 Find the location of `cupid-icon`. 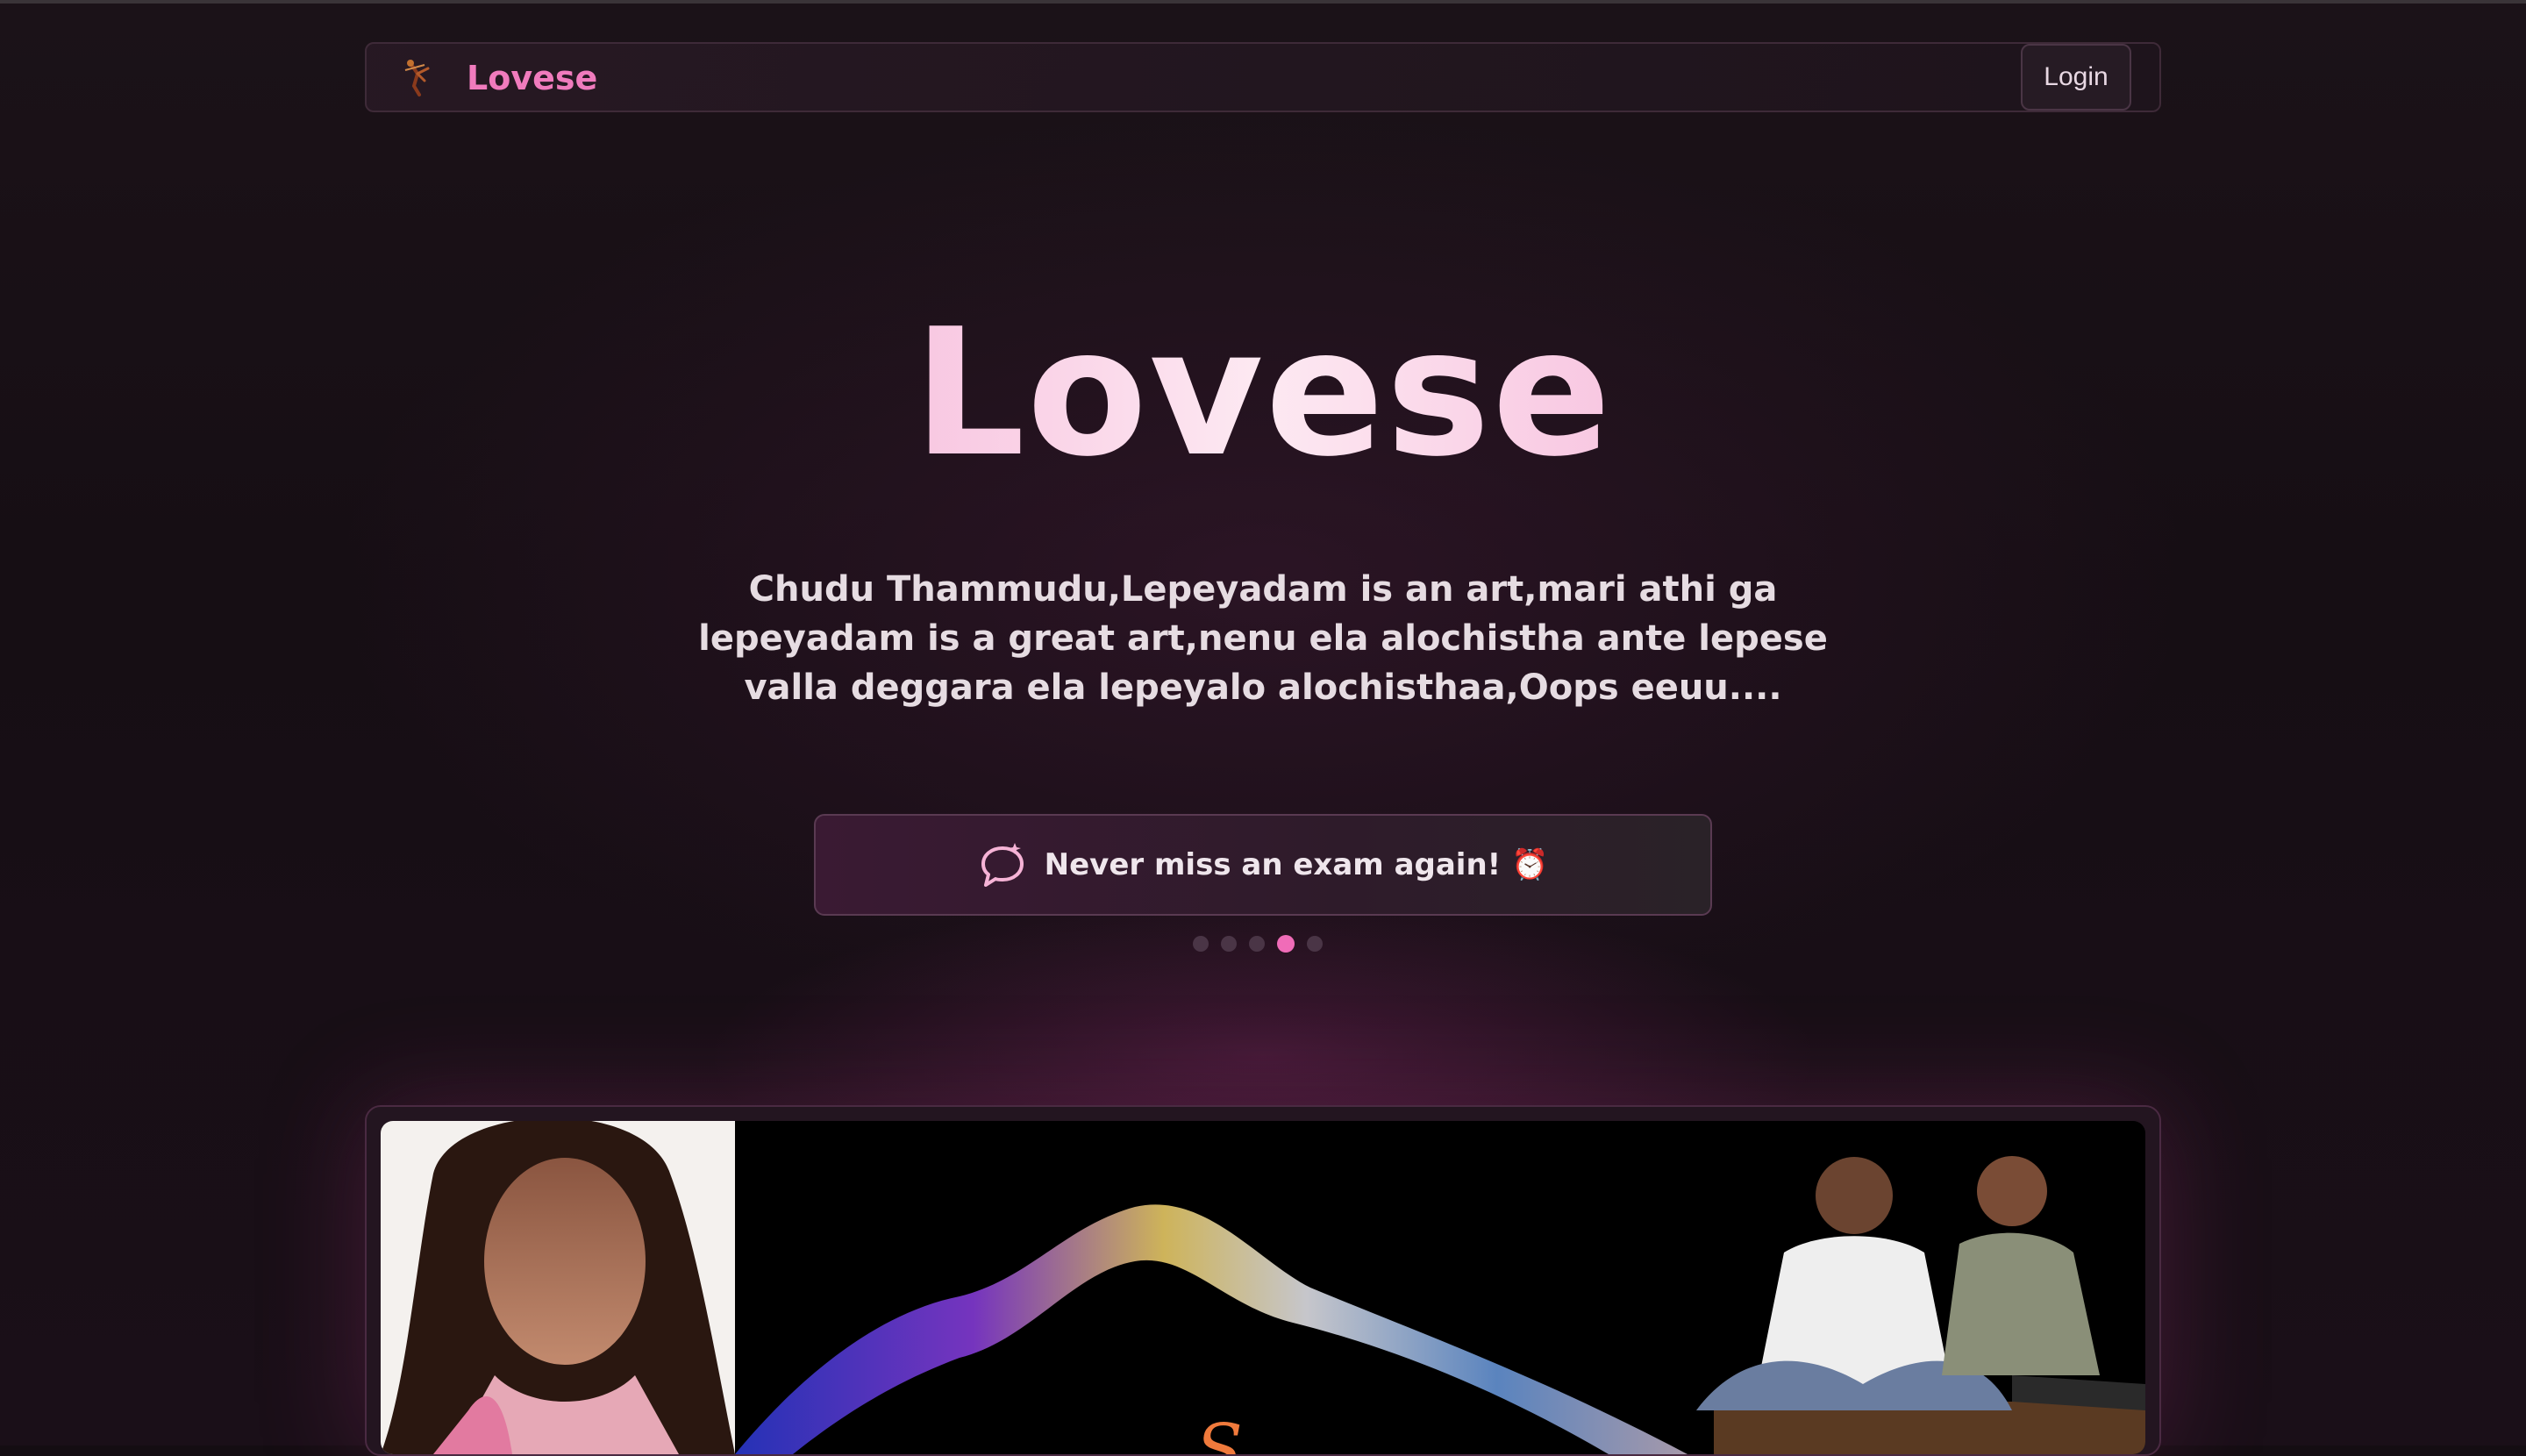

cupid-icon is located at coordinates (417, 78).